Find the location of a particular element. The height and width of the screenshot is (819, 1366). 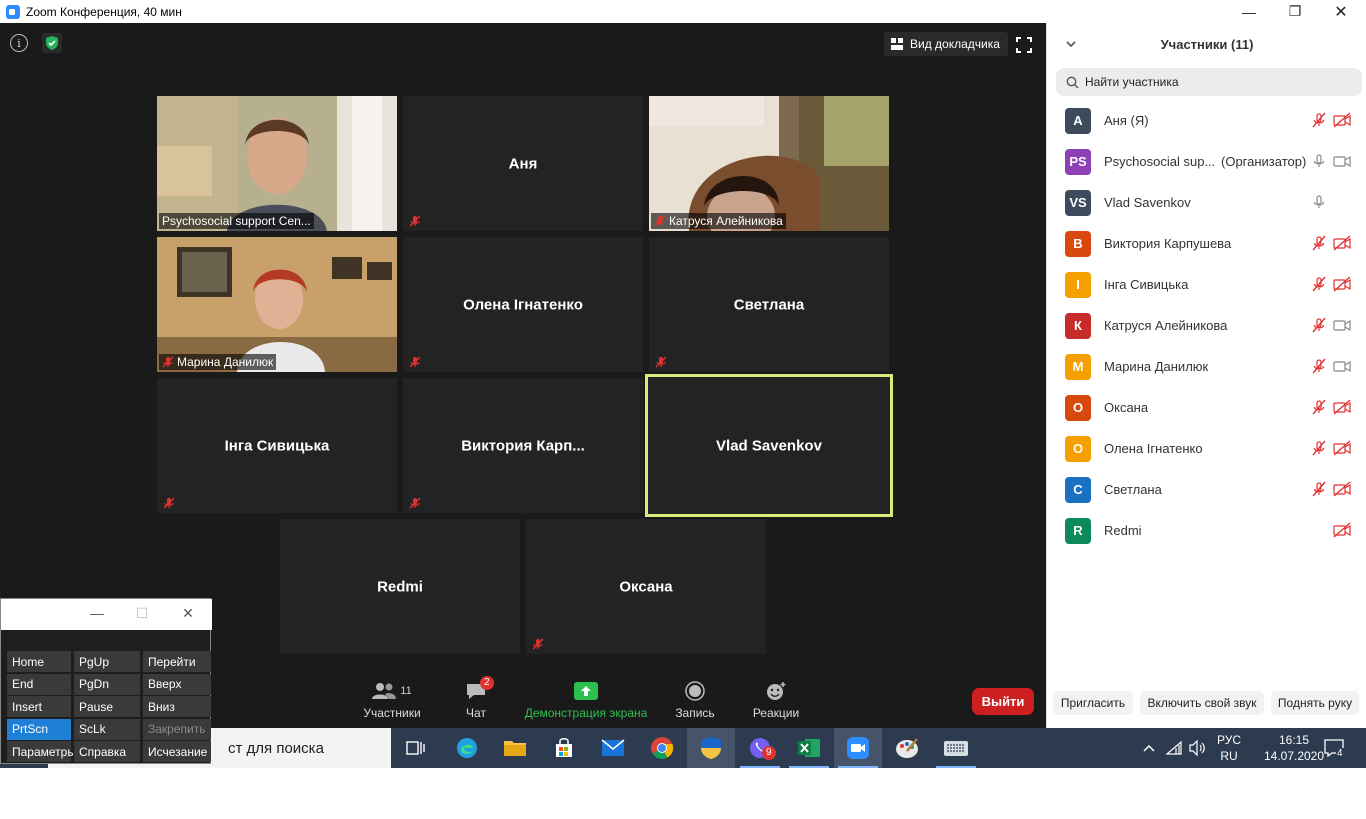

security-shield-icon is located at coordinates (52, 43).